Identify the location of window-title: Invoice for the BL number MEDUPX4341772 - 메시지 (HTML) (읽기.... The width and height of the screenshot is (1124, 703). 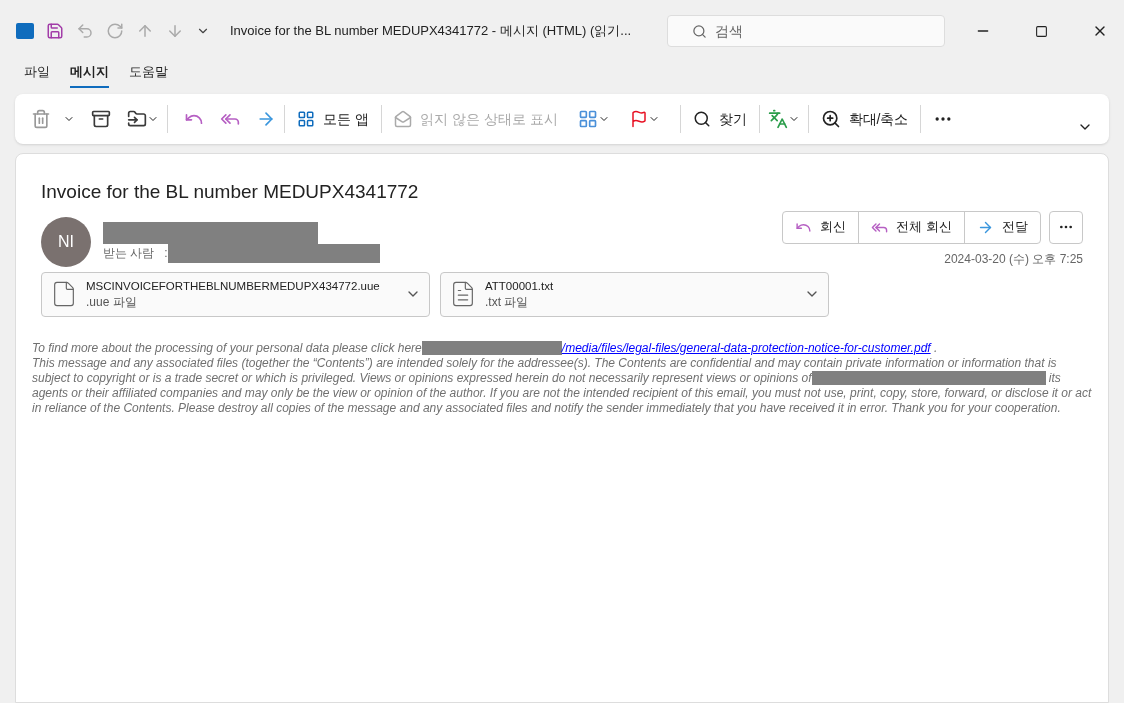
(431, 31).